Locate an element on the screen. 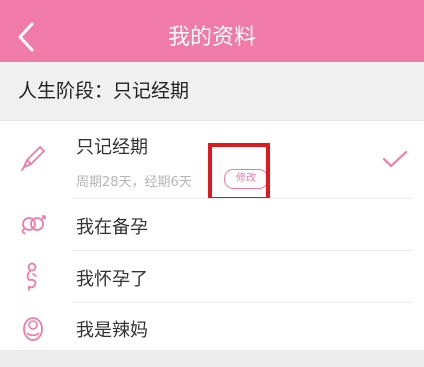 The width and height of the screenshot is (424, 367). checkmark-icon is located at coordinates (395, 159).